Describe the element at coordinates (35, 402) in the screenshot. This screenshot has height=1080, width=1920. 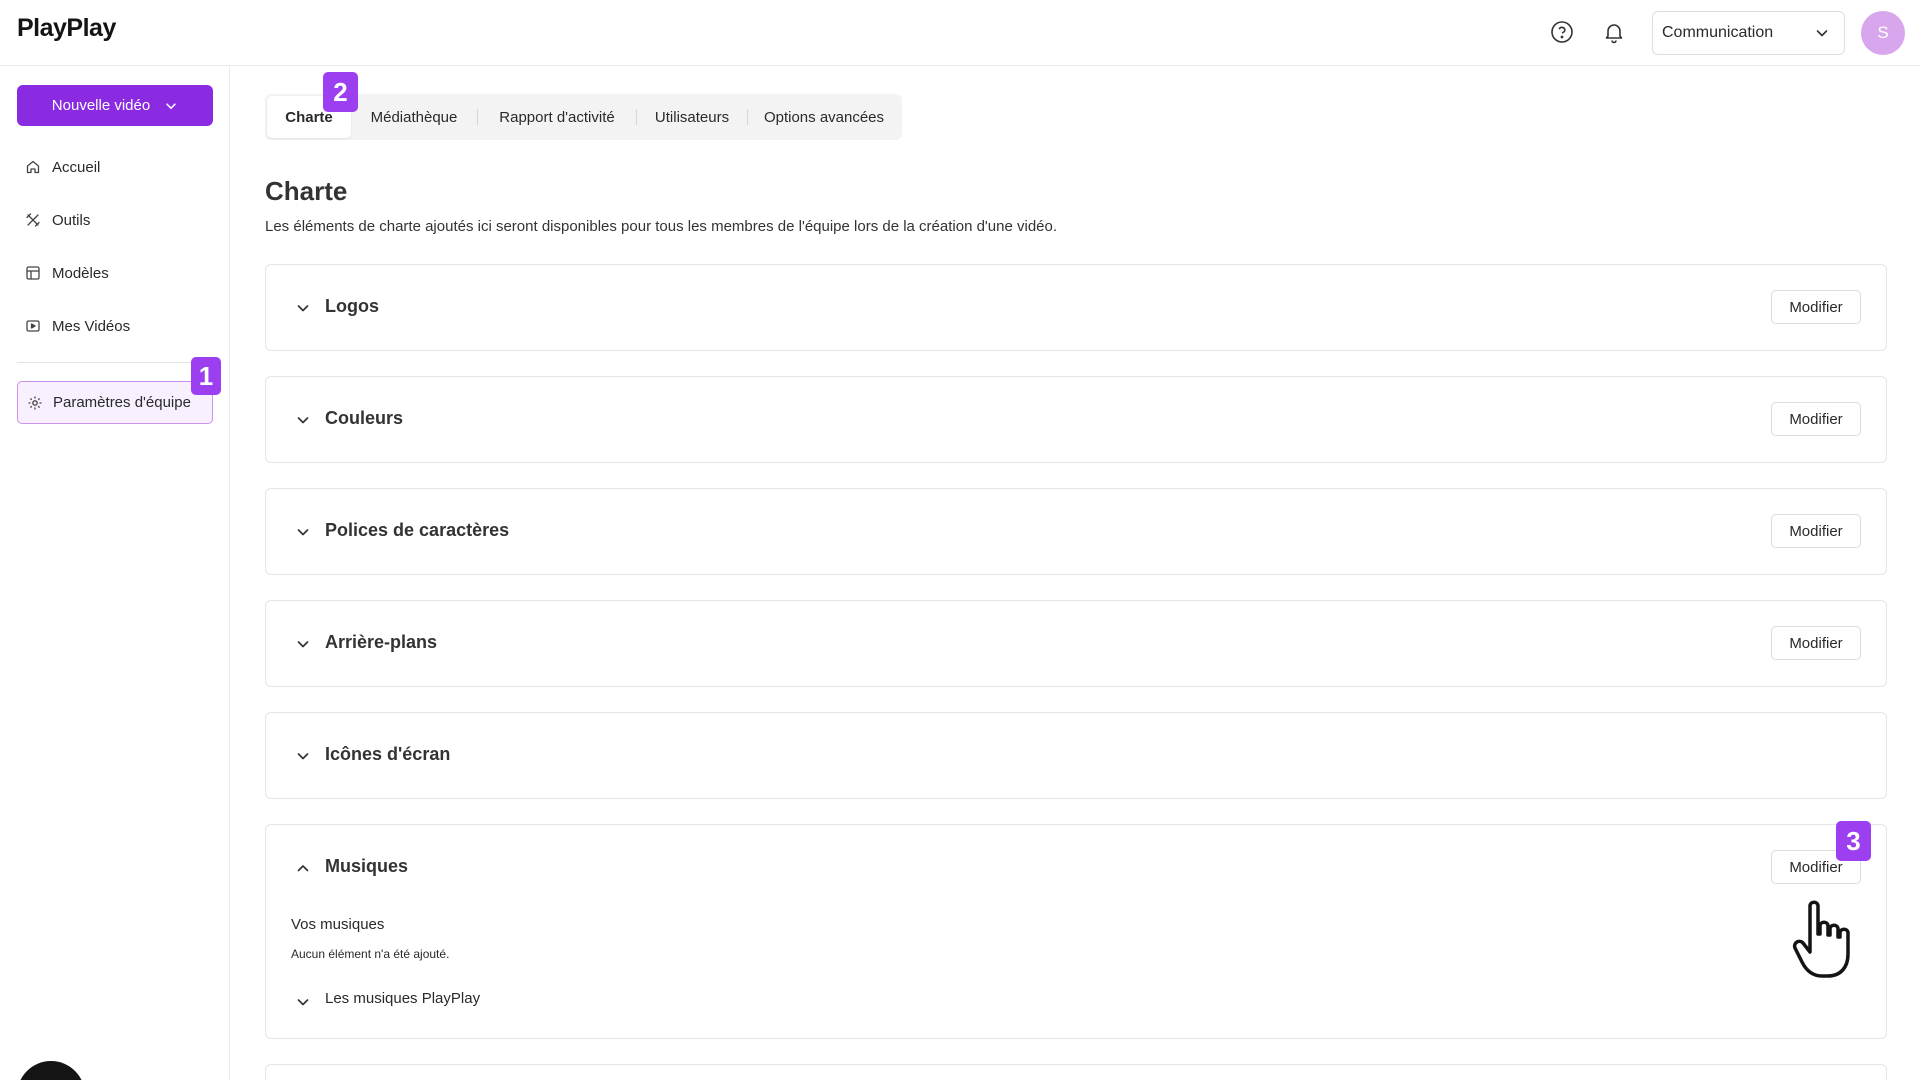
I see `gear-icon` at that location.